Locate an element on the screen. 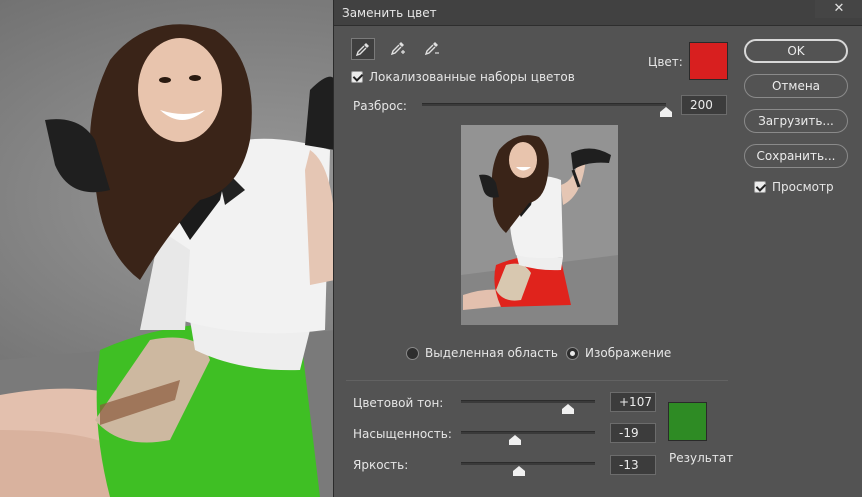  hue-slider-track is located at coordinates (528, 401).